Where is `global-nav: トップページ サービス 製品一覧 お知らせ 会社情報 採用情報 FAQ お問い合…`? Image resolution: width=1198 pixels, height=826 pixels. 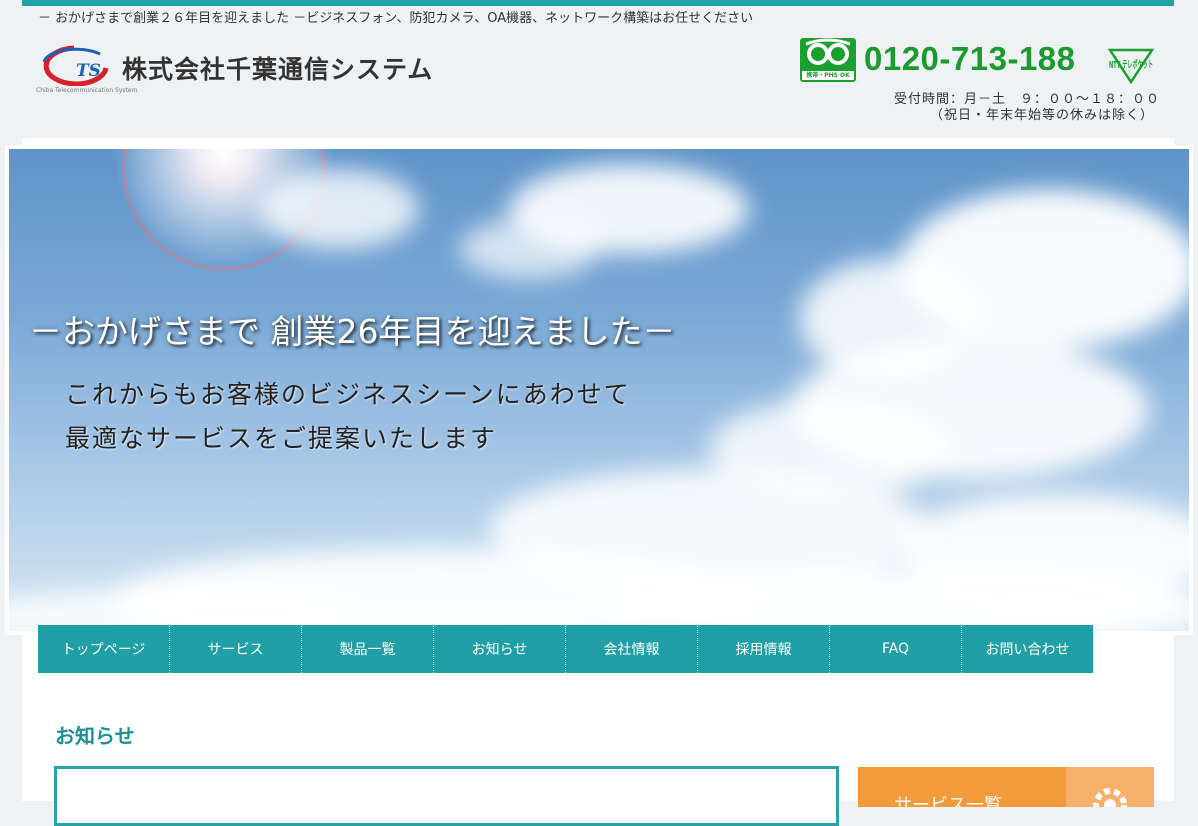
global-nav: トップページ サービス 製品一覧 お知らせ 会社情報 採用情報 FAQ お問い合… is located at coordinates (565, 649).